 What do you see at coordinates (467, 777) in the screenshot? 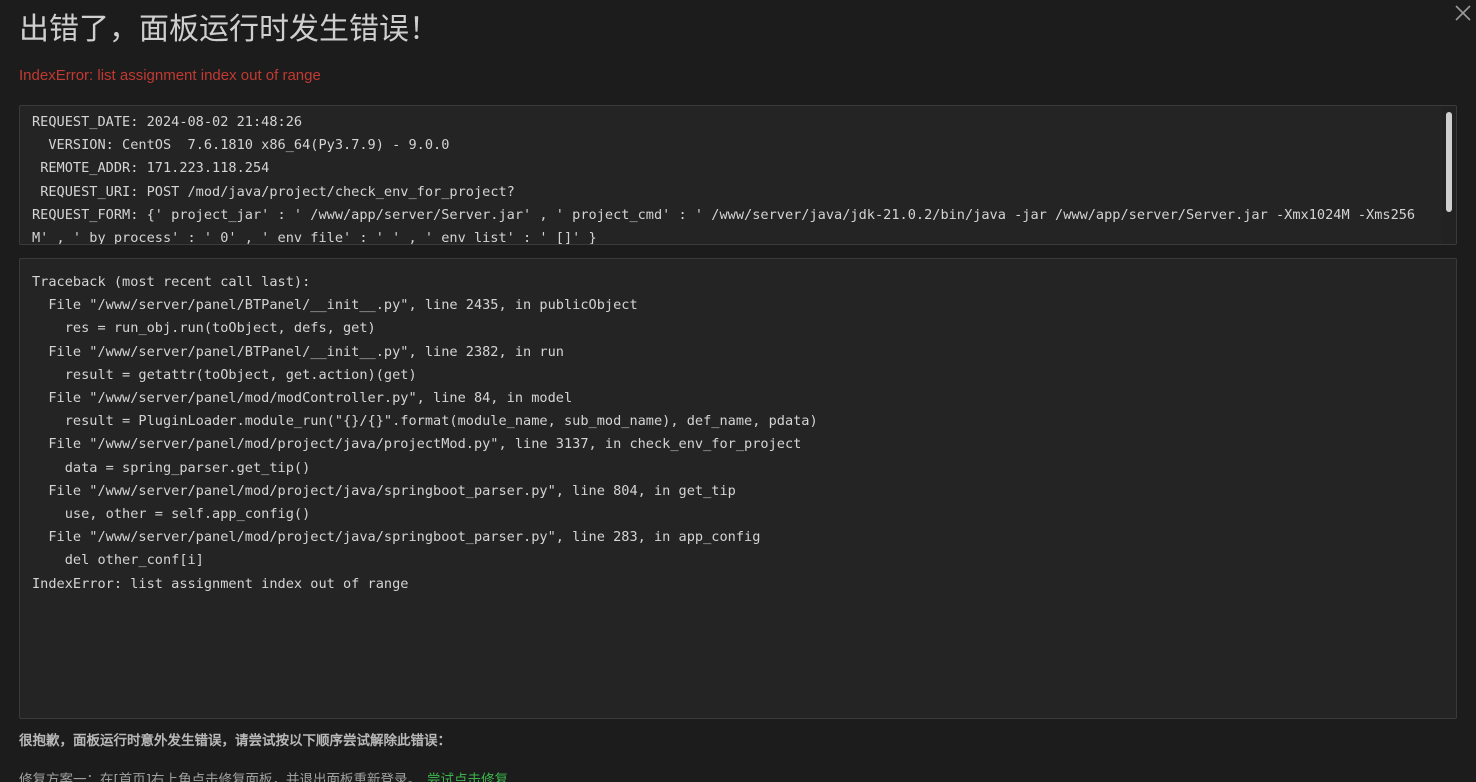
I see `try-fix-link: 尝试点击修复` at bounding box center [467, 777].